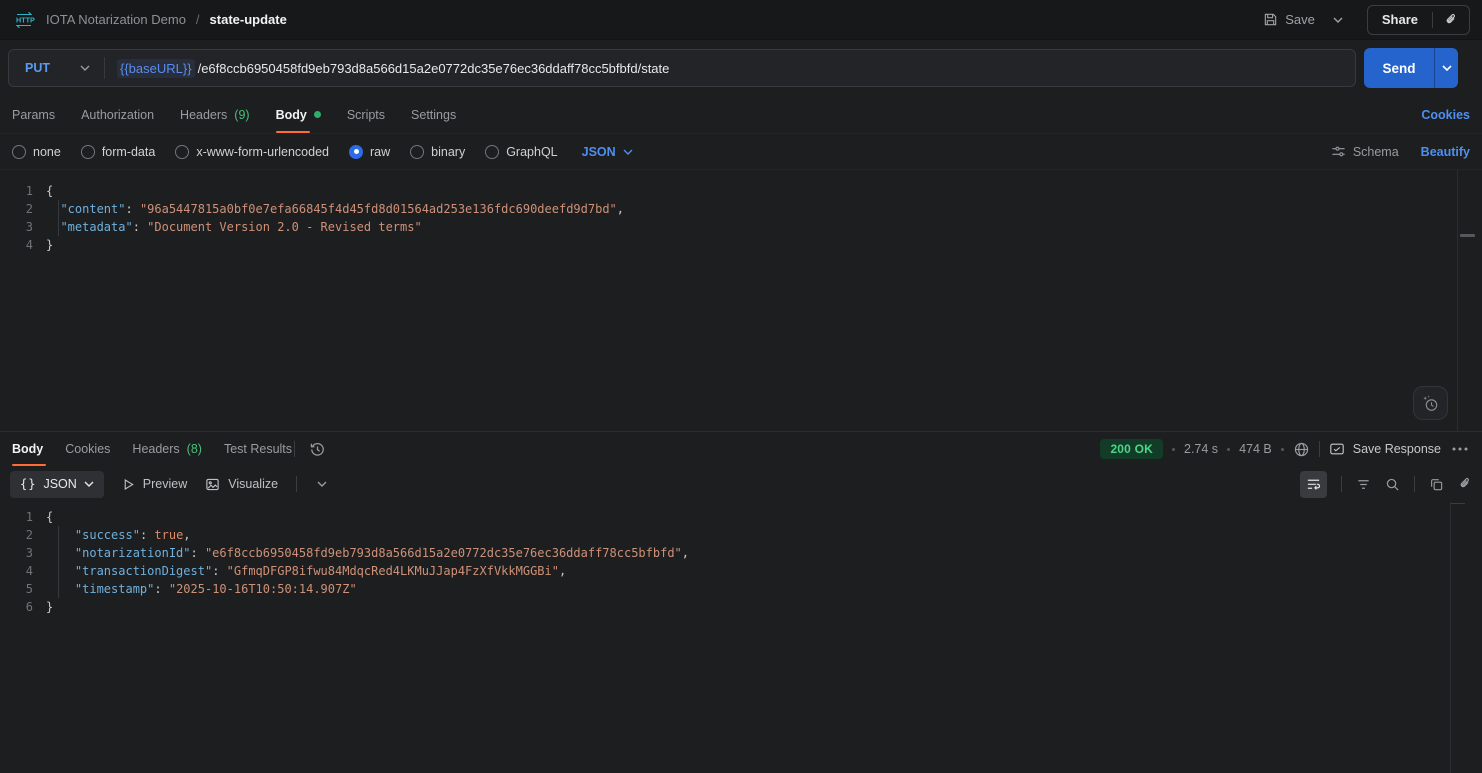 Image resolution: width=1482 pixels, height=773 pixels. Describe the element at coordinates (1201, 449) in the screenshot. I see `response-time: 2.74 s` at that location.